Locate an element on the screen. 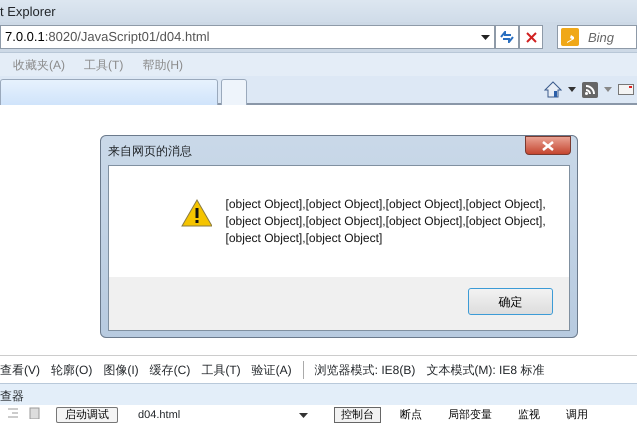 This screenshot has height=425, width=637. script-select: d04.html is located at coordinates (223, 415).